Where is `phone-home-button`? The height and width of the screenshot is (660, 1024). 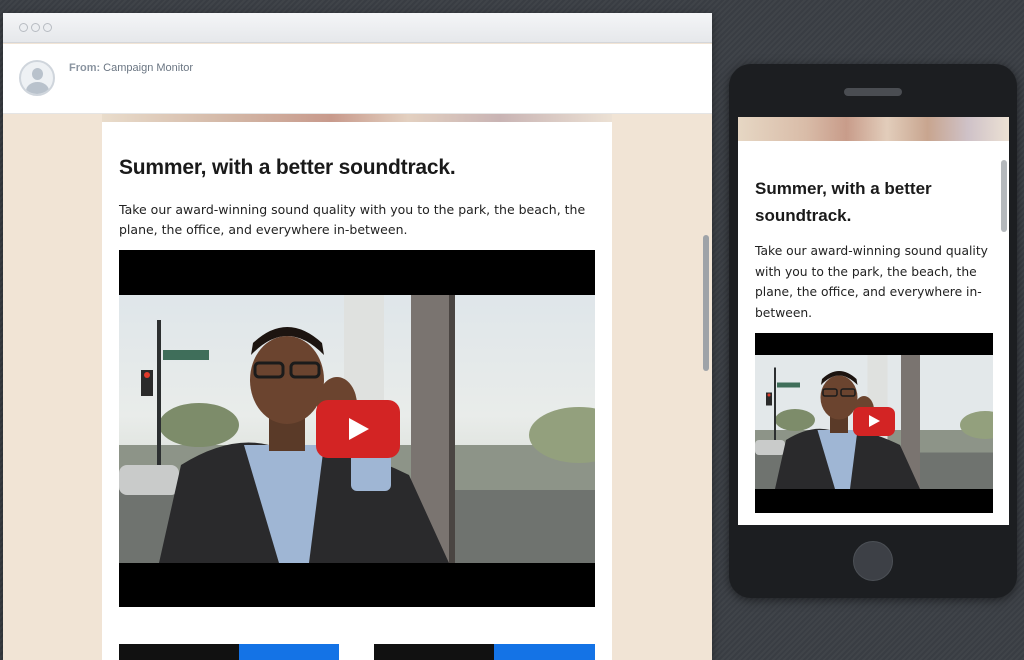
phone-home-button is located at coordinates (873, 561).